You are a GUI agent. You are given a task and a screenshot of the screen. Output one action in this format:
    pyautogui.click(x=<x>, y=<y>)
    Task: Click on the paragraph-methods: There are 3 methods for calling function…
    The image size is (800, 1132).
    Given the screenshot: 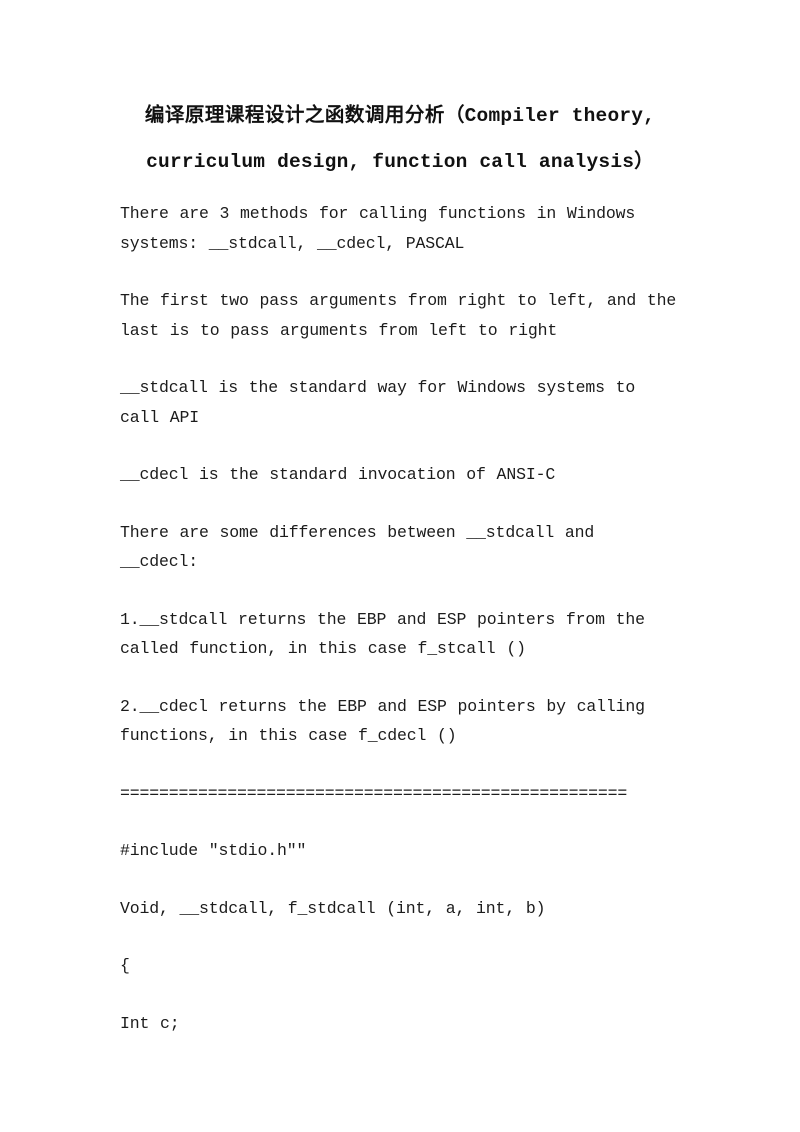 What is the action you would take?
    pyautogui.click(x=383, y=228)
    